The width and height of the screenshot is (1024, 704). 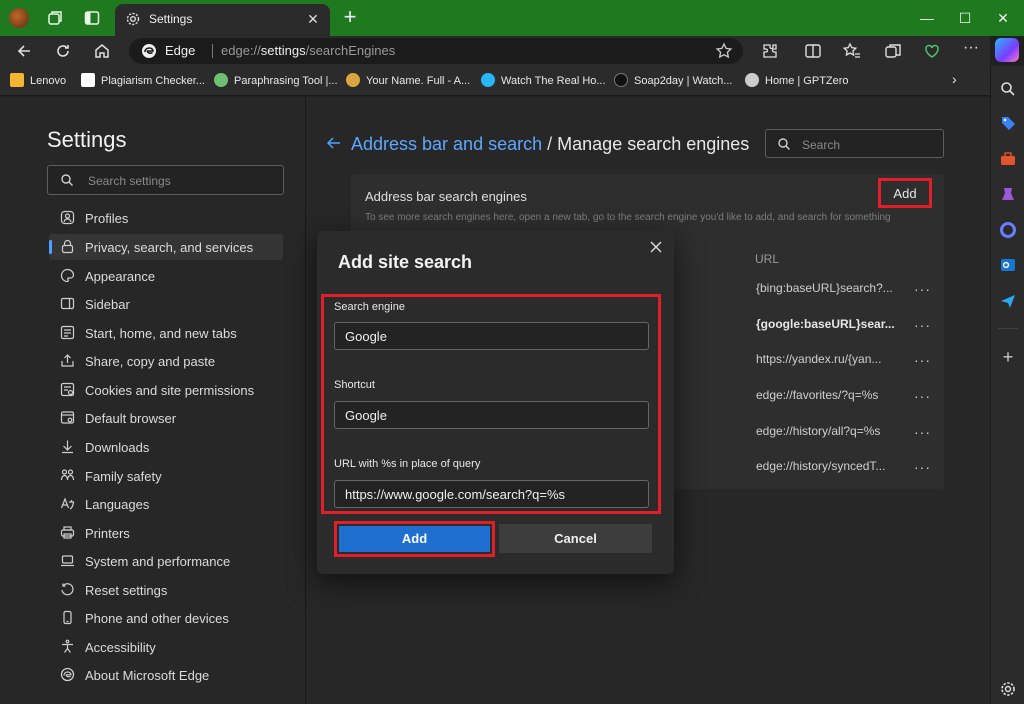 I want to click on add-search-engine-button: Add, so click(x=905, y=193).